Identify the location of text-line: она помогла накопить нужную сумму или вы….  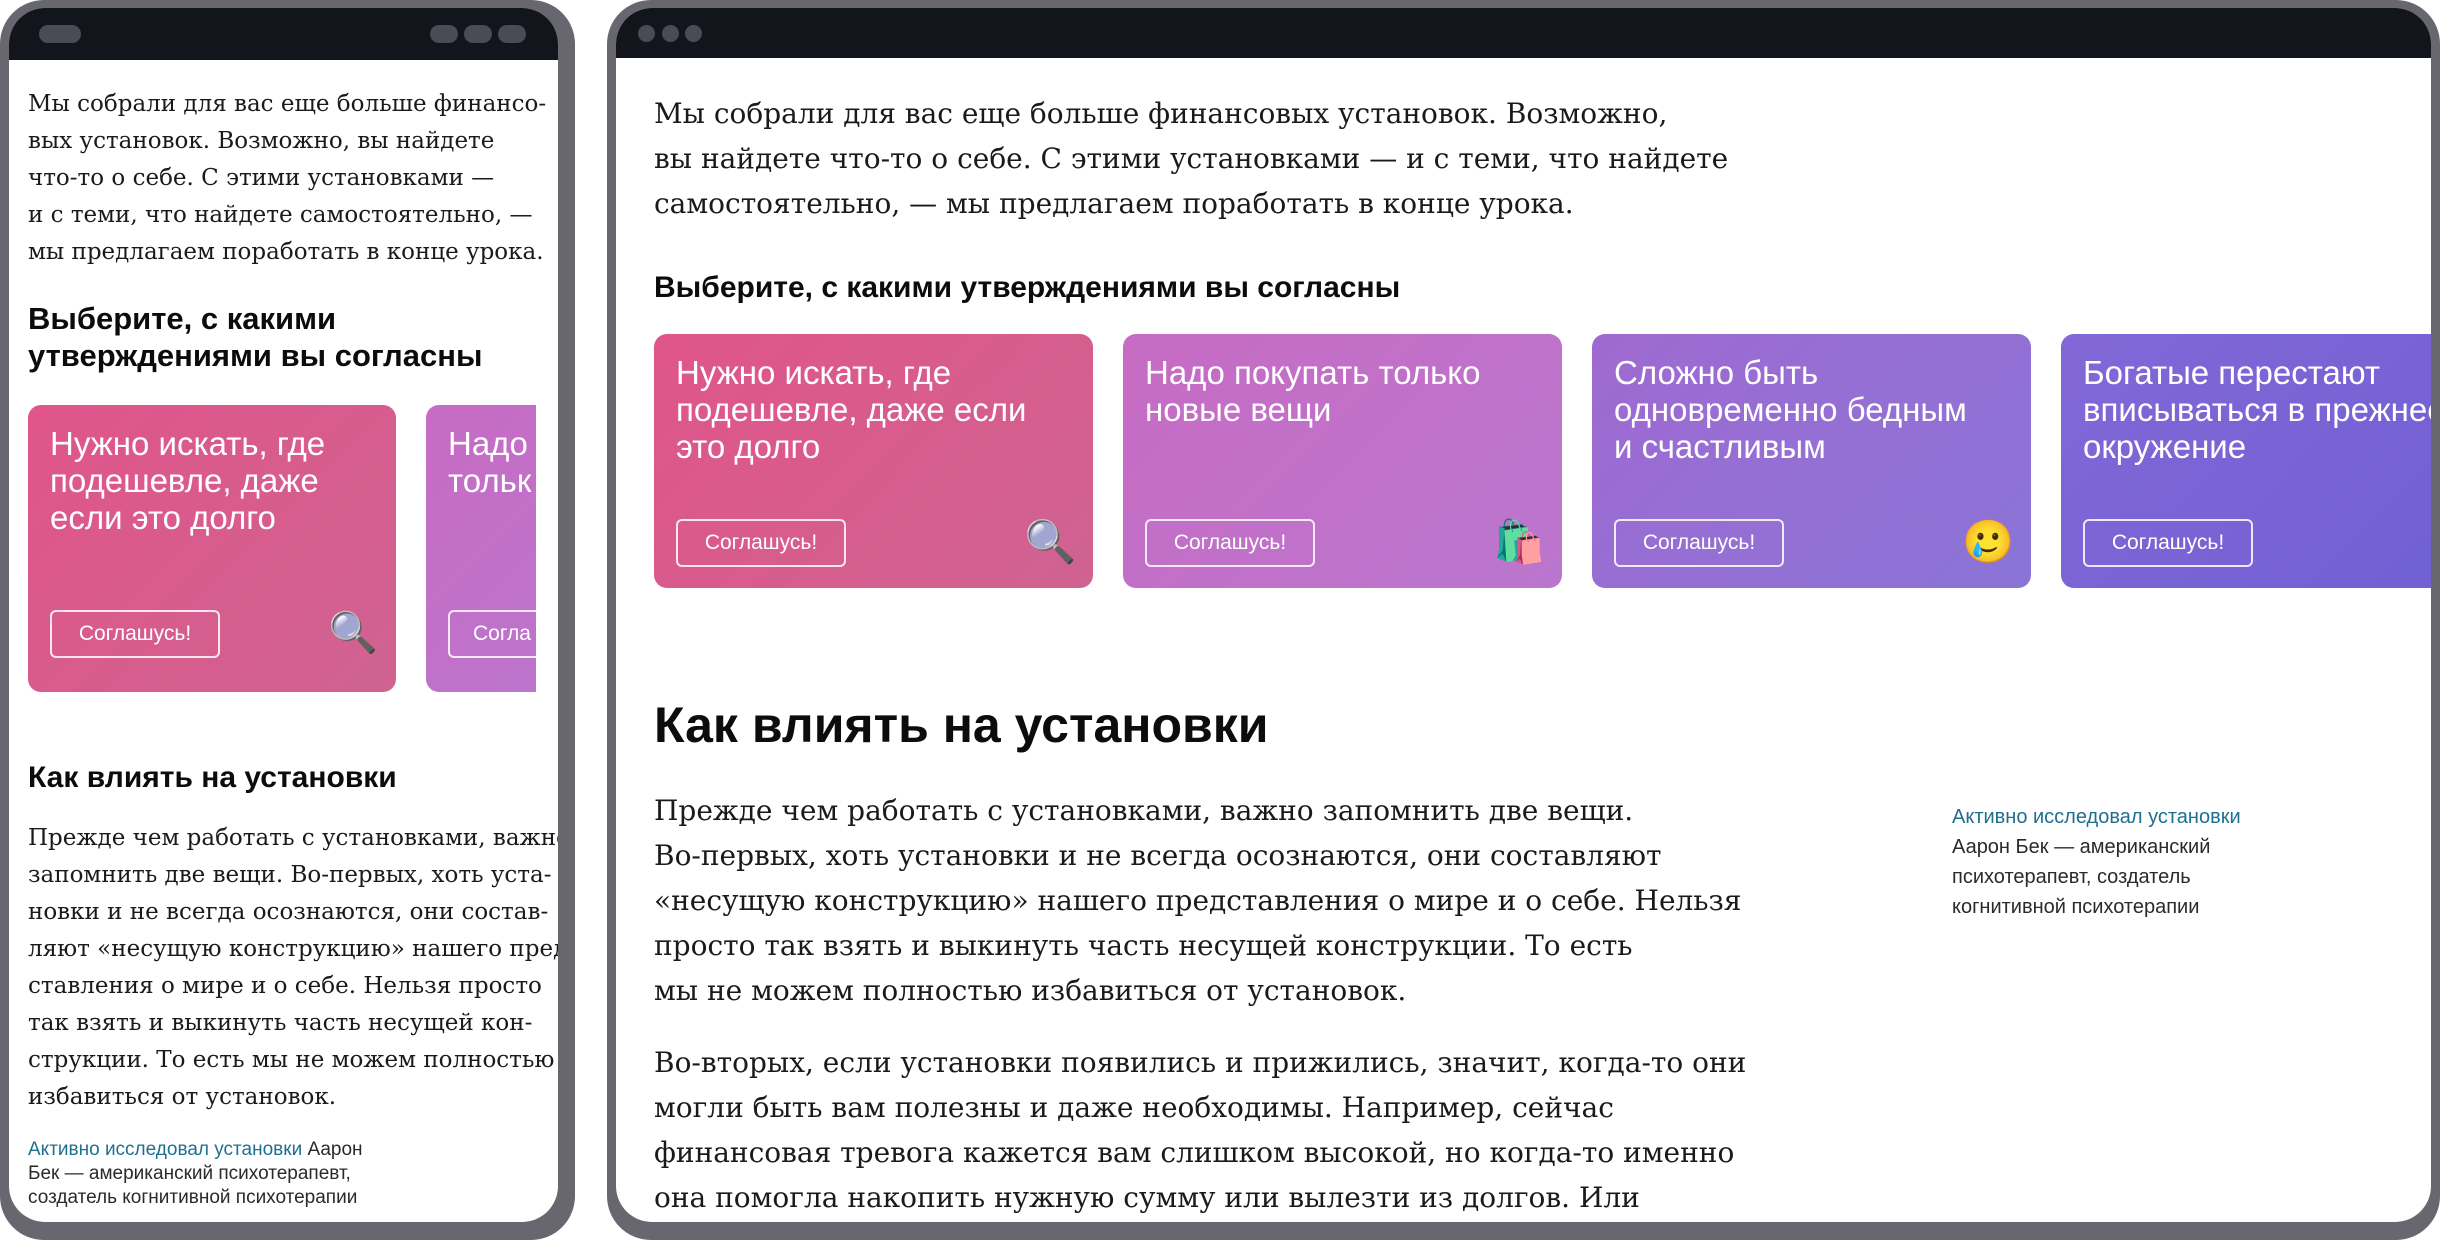
(1147, 1197).